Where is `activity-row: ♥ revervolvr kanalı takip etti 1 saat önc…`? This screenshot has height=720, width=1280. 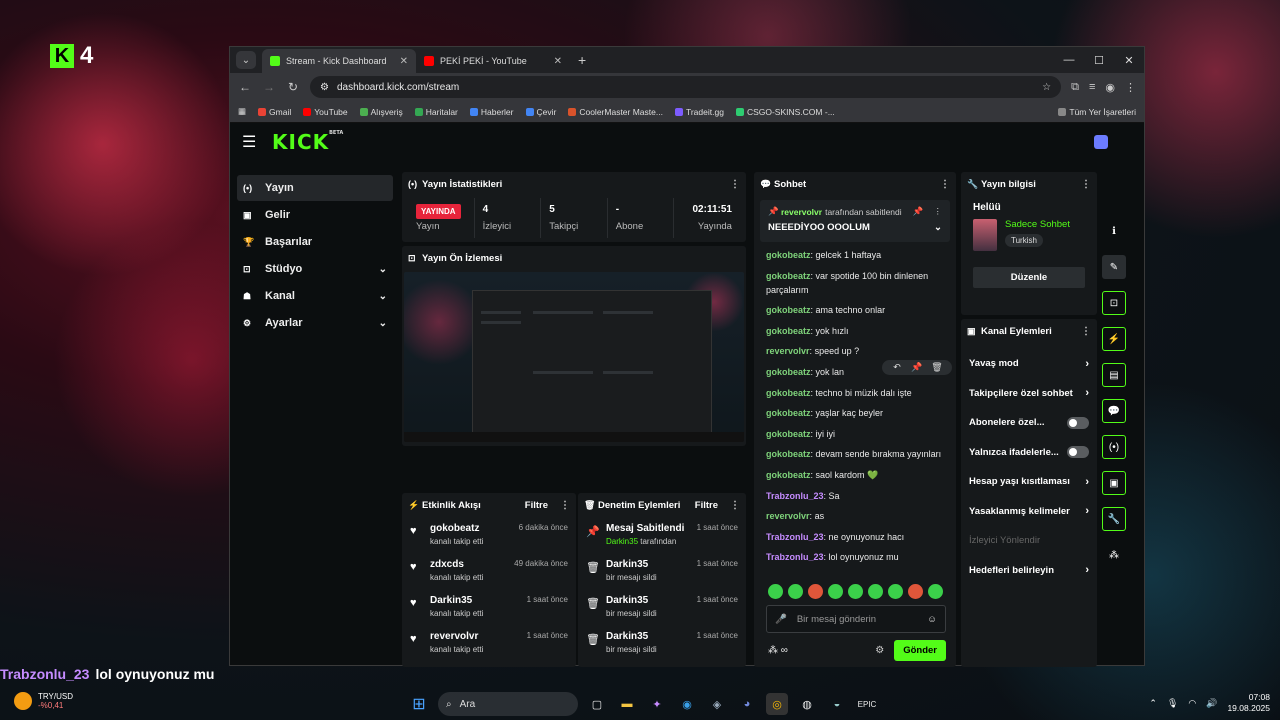 activity-row: ♥ revervolvr kanalı takip etti 1 saat önc… is located at coordinates (489, 643).